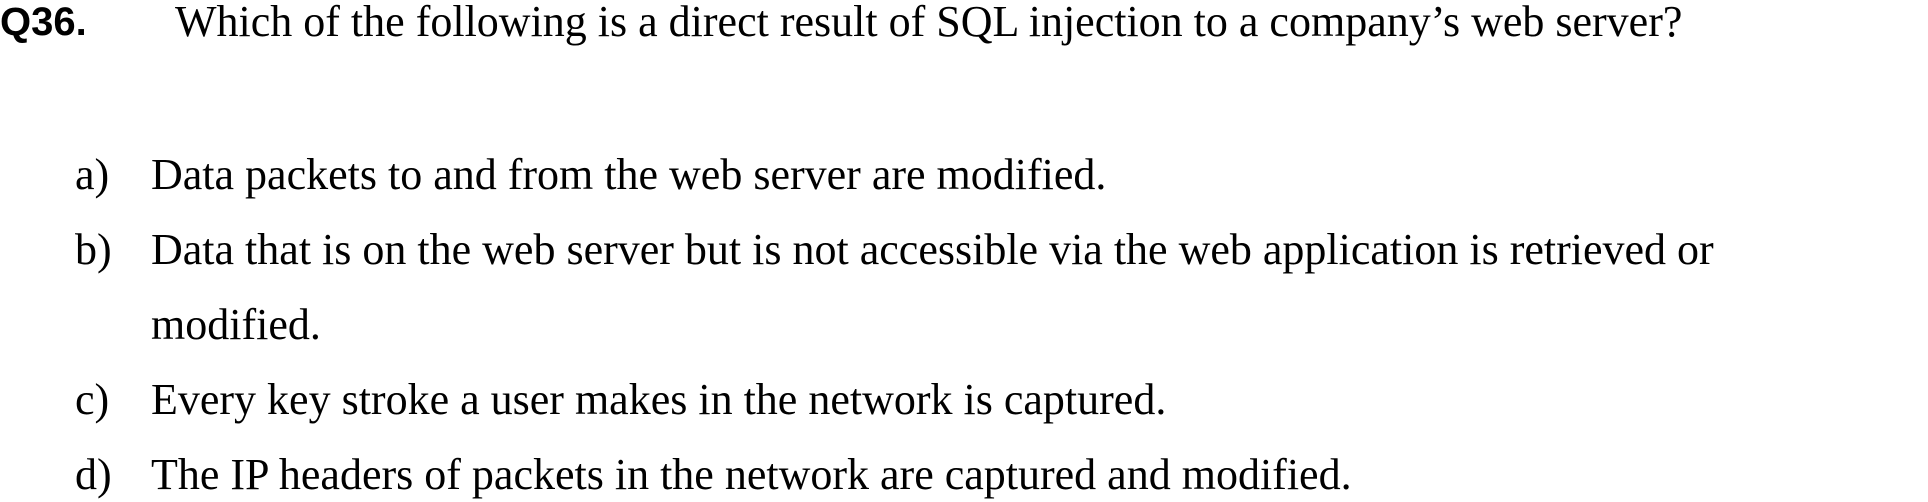 Image resolution: width=1928 pixels, height=502 pixels. What do you see at coordinates (92, 174) in the screenshot?
I see `option-a-letter: a)` at bounding box center [92, 174].